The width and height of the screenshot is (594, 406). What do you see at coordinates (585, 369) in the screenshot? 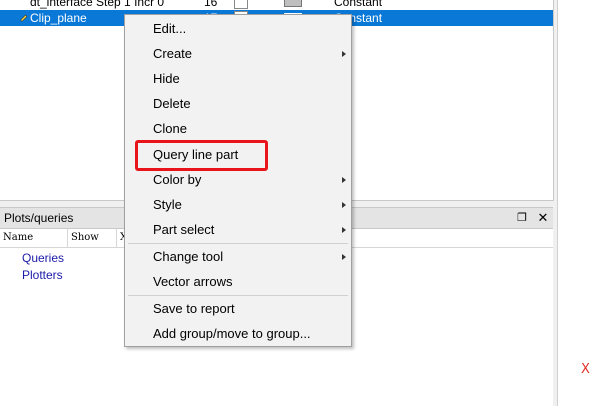
I see `axis-triad-x-label: X` at bounding box center [585, 369].